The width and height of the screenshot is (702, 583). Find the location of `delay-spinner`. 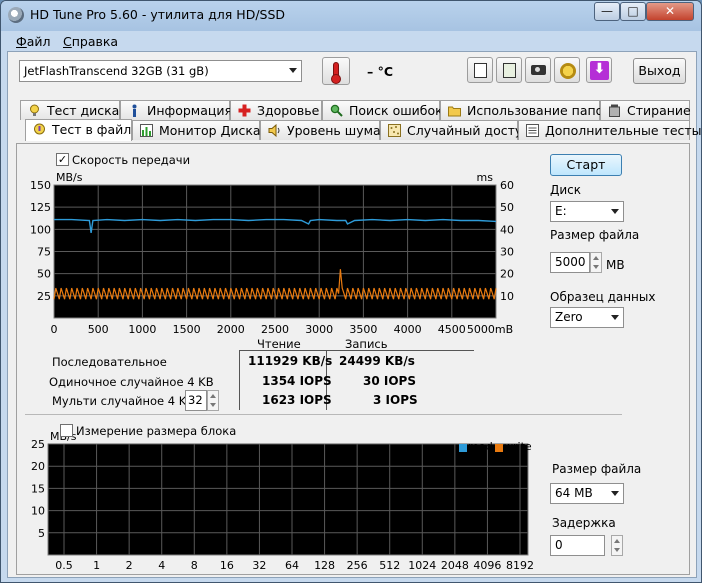

delay-spinner is located at coordinates (617, 545).